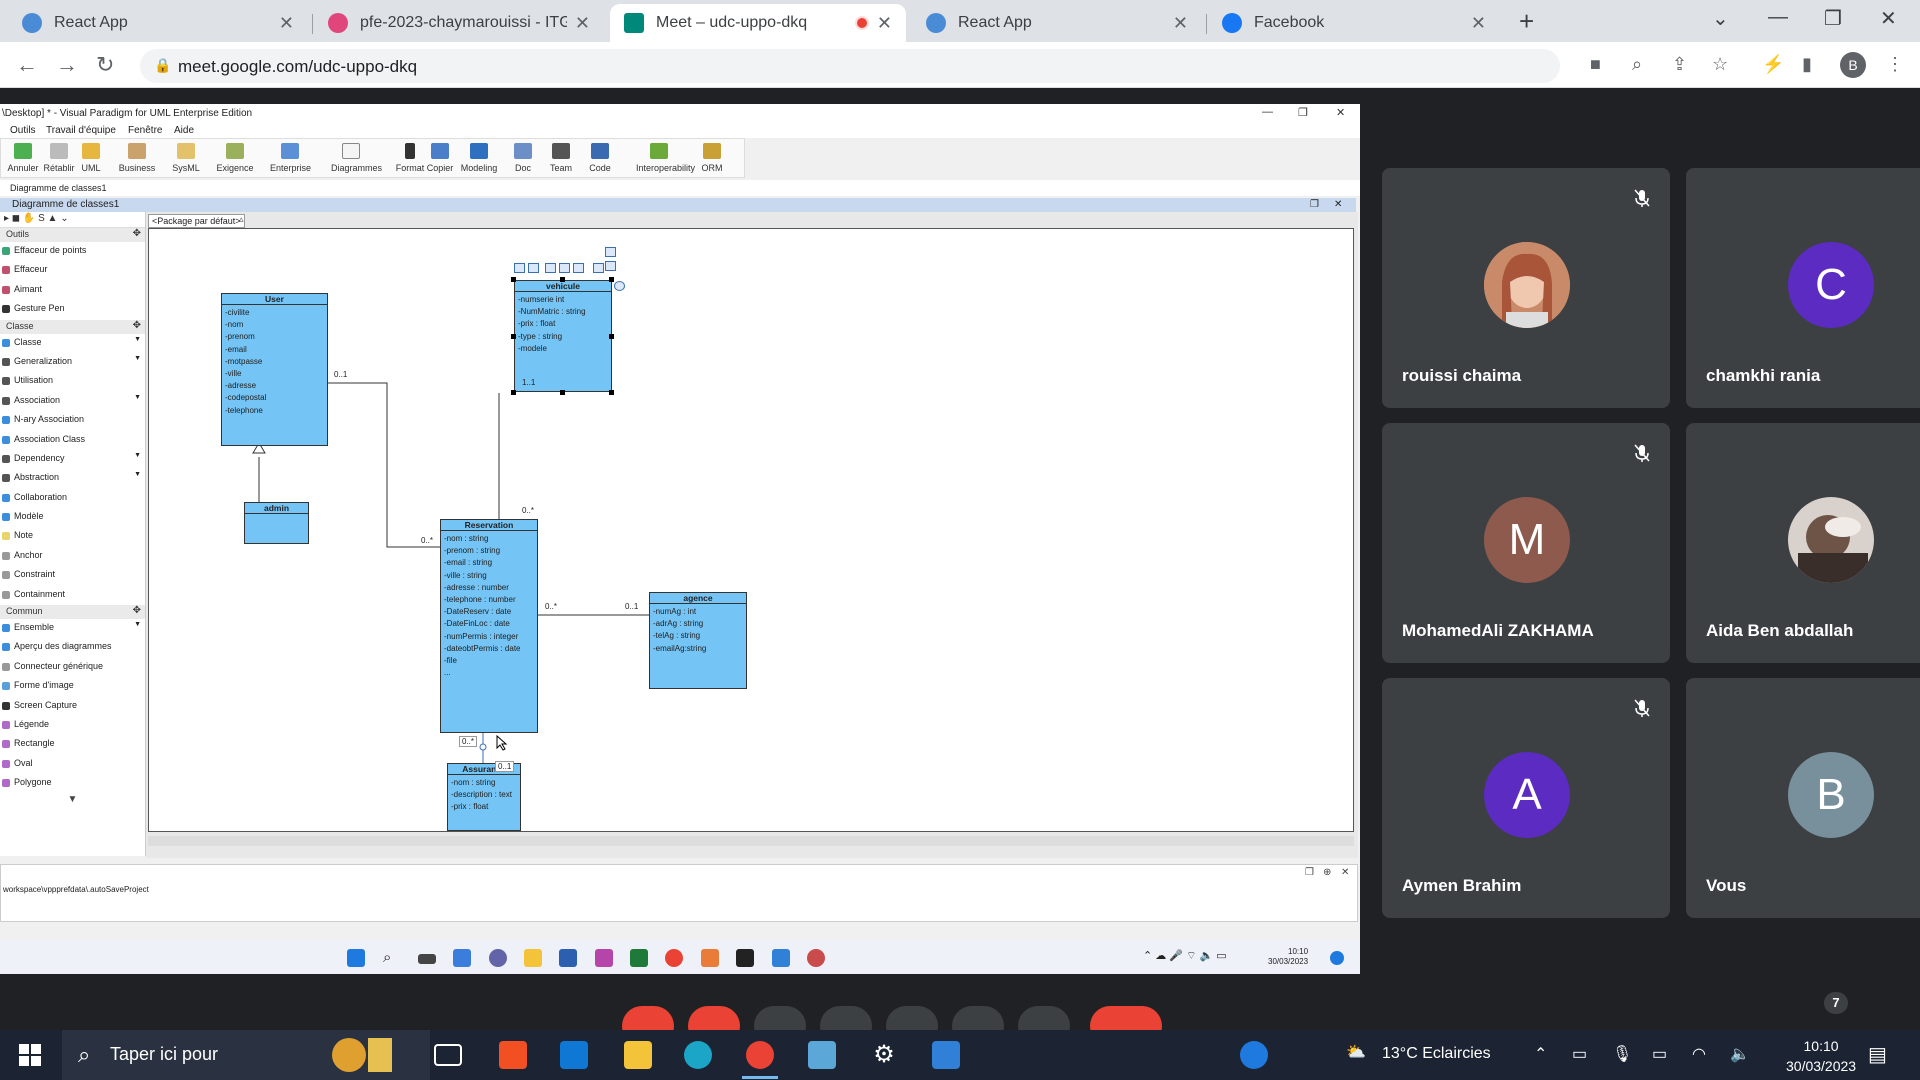 This screenshot has width=1920, height=1080. What do you see at coordinates (186, 157) in the screenshot?
I see `vp-sysml-button: SysML` at bounding box center [186, 157].